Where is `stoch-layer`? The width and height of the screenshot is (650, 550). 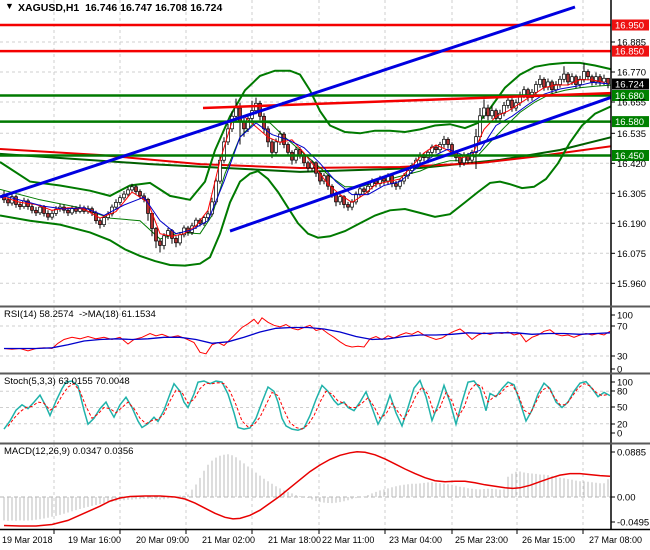 stoch-layer is located at coordinates (307, 404).